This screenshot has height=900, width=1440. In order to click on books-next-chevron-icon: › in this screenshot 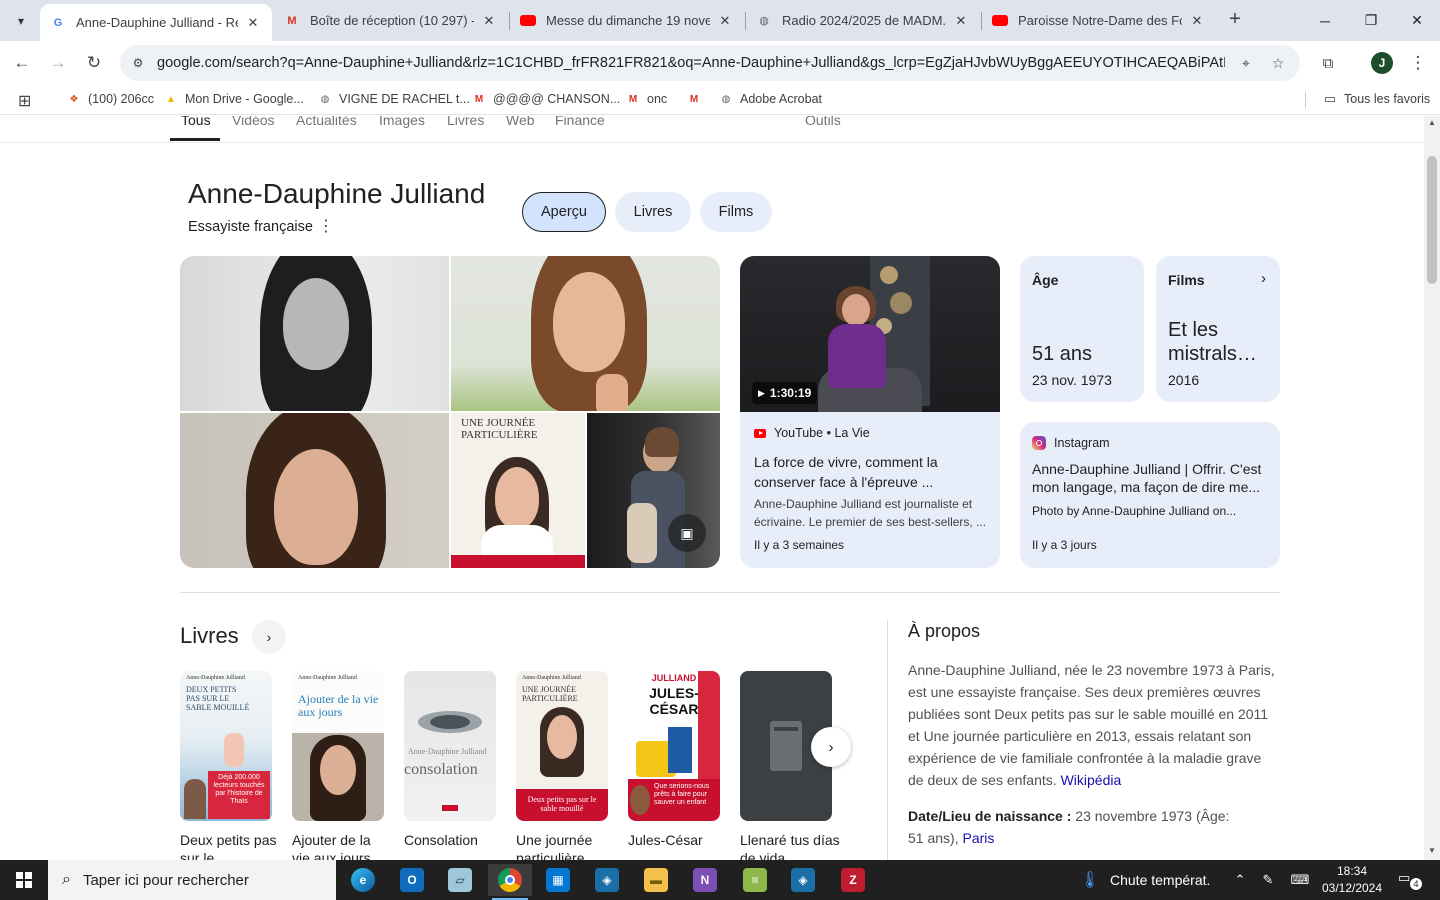, I will do `click(831, 747)`.